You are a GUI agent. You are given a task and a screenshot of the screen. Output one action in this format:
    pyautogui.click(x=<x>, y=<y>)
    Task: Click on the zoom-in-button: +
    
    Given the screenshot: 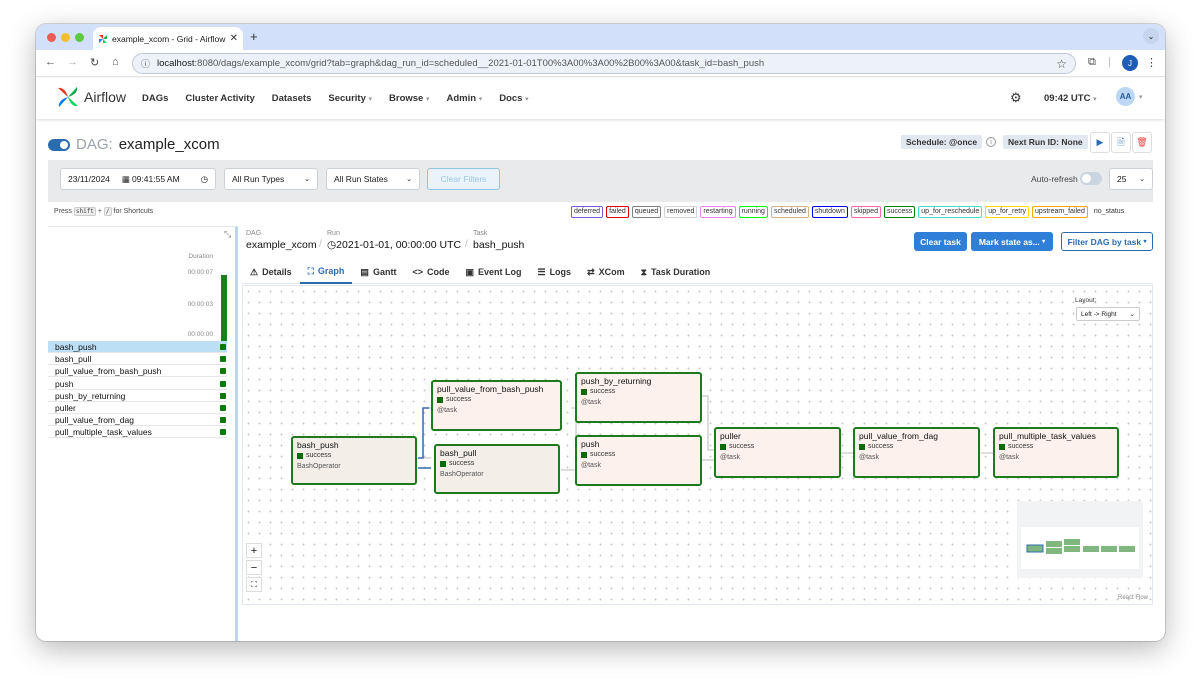 What is the action you would take?
    pyautogui.click(x=254, y=550)
    